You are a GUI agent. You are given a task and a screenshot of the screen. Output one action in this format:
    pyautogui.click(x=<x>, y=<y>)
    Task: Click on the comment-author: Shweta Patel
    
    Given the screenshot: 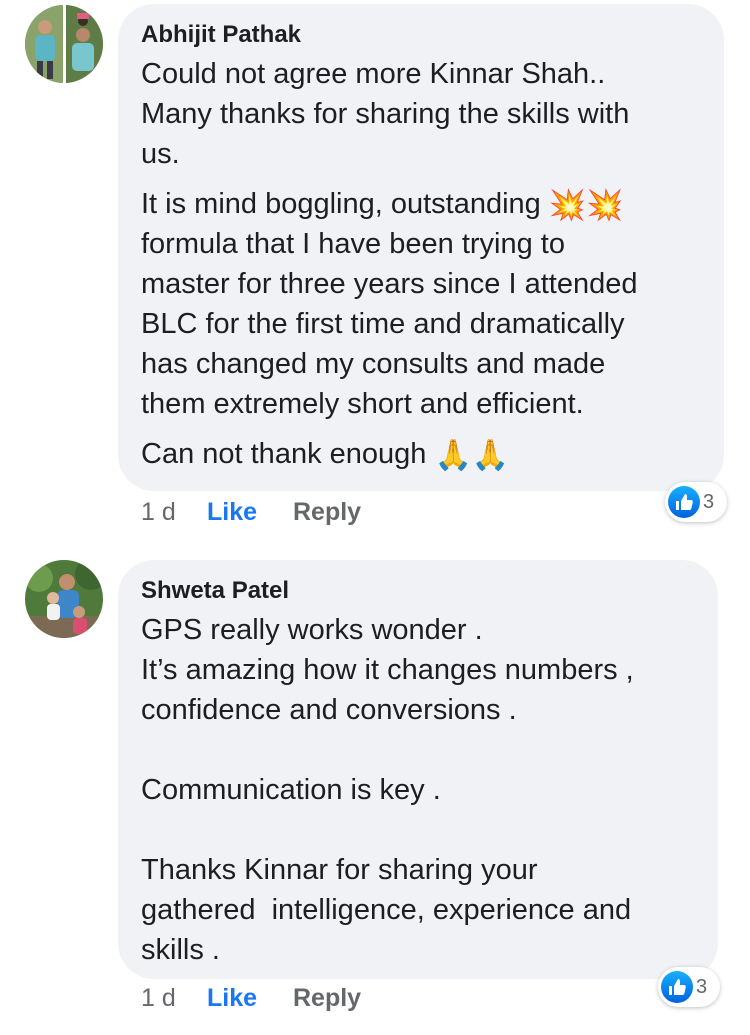 What is the action you would take?
    pyautogui.click(x=417, y=591)
    